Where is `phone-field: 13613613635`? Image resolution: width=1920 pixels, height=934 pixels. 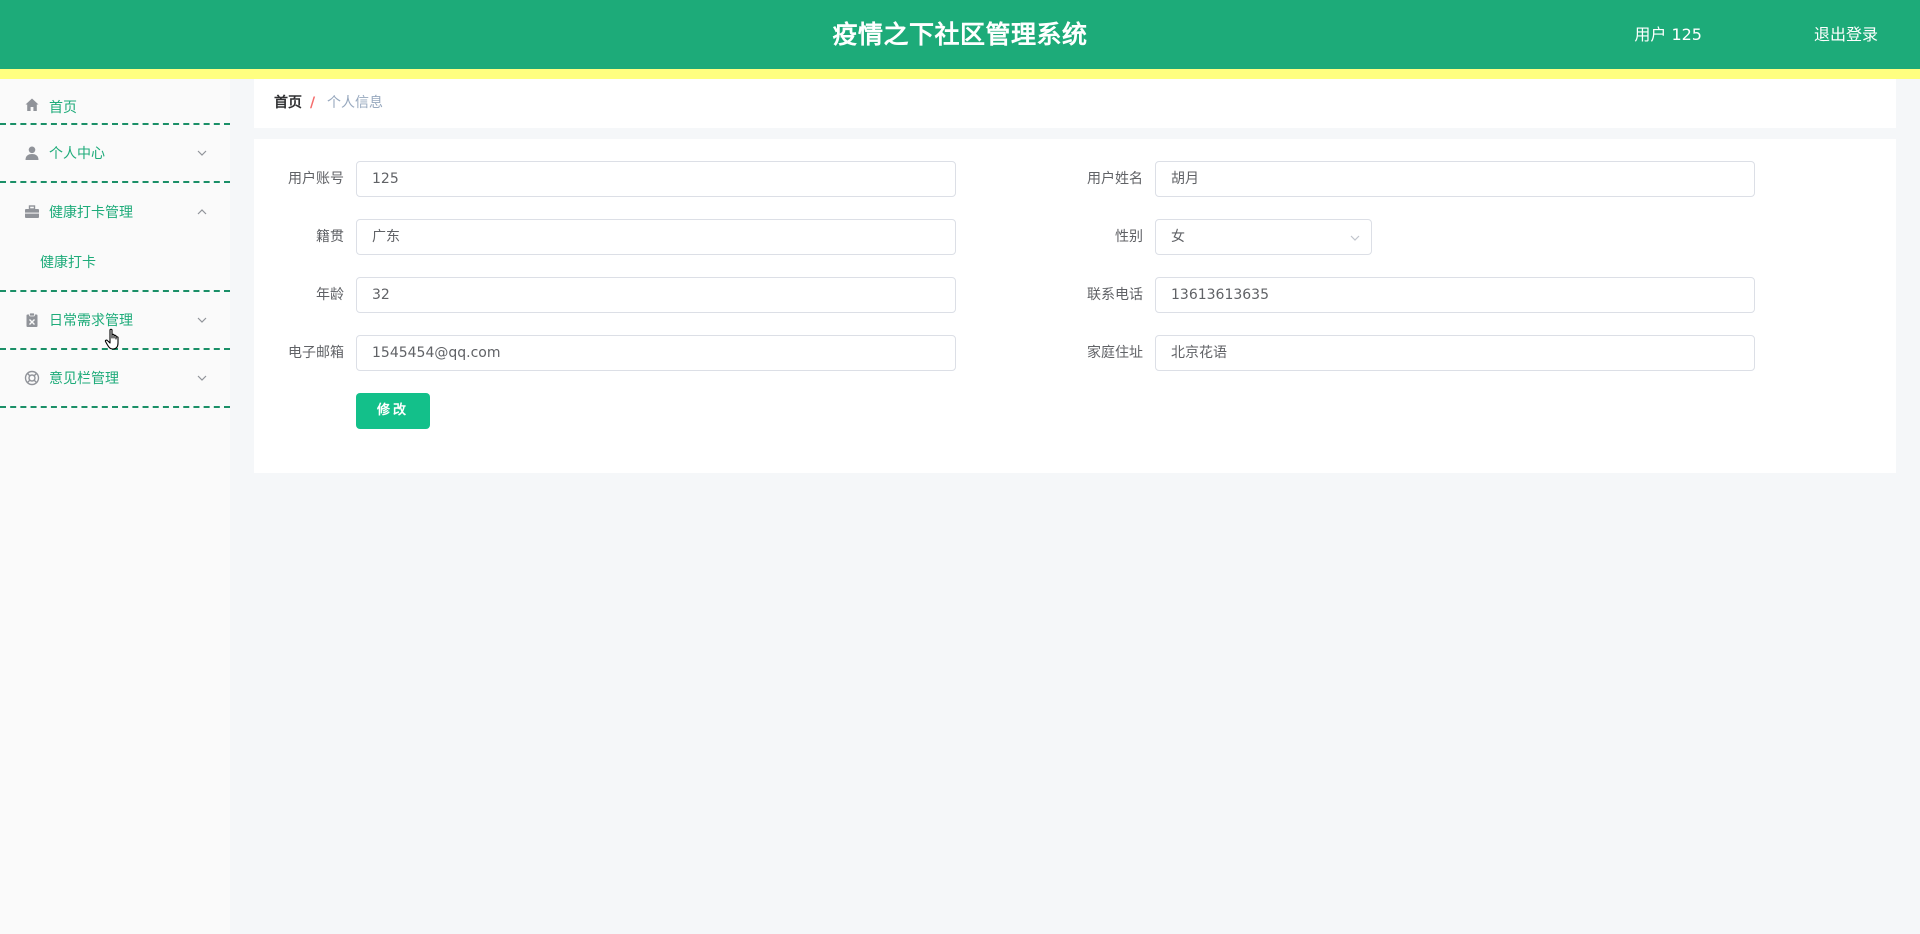 phone-field: 13613613635 is located at coordinates (1455, 295).